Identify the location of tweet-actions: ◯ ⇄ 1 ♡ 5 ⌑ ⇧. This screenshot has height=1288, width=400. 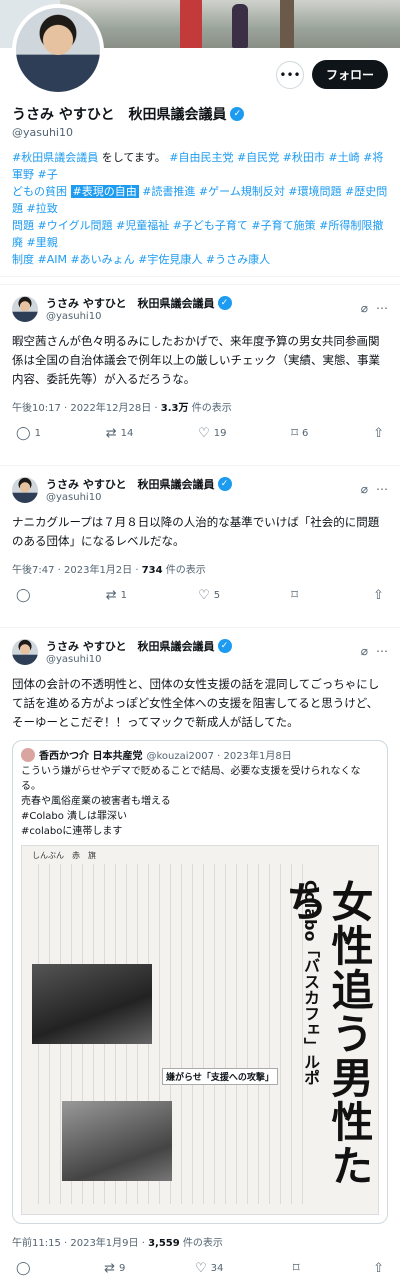
(200, 598).